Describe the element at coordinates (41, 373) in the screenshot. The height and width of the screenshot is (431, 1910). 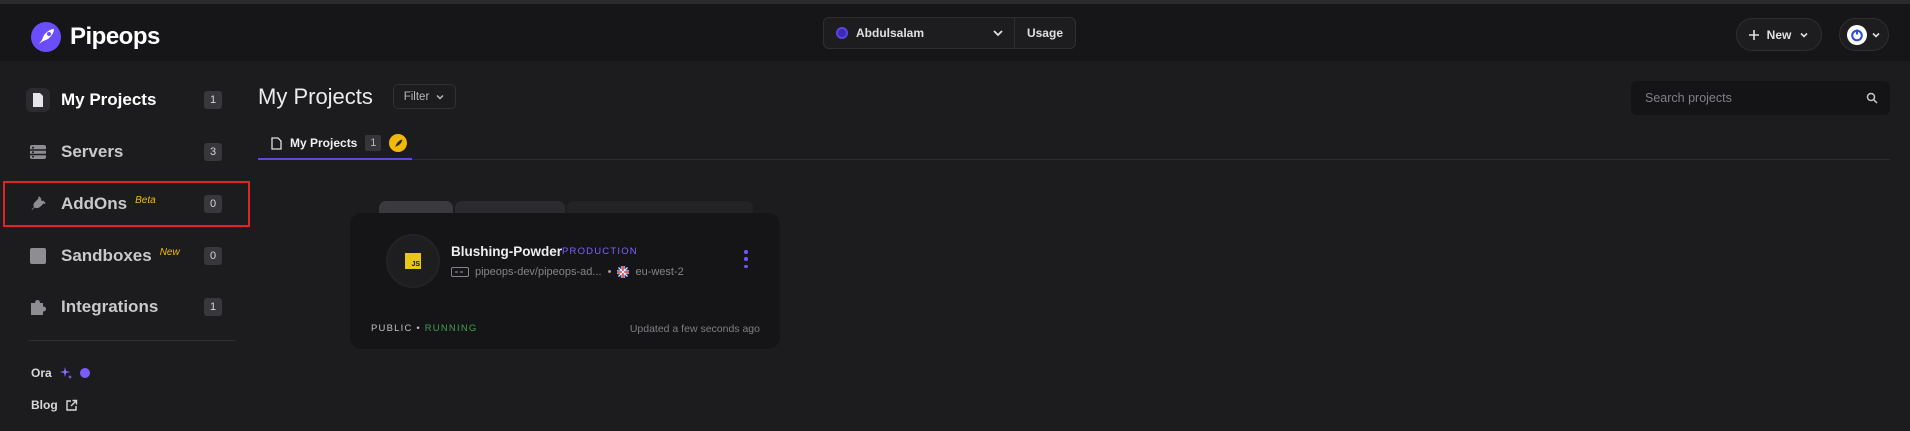
I see `ora-label: Ora` at that location.